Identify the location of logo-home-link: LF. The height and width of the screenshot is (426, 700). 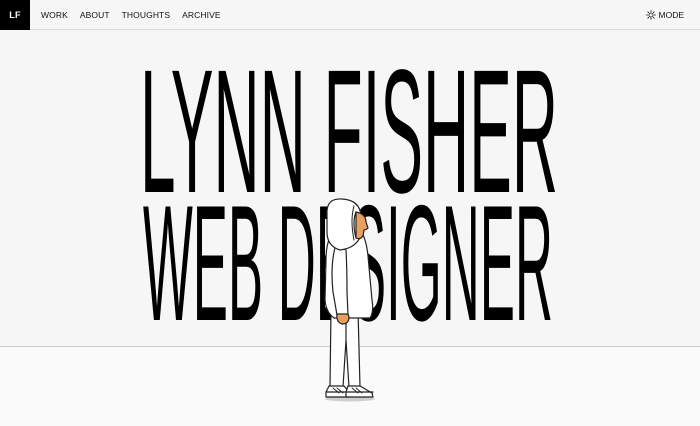
(15, 15).